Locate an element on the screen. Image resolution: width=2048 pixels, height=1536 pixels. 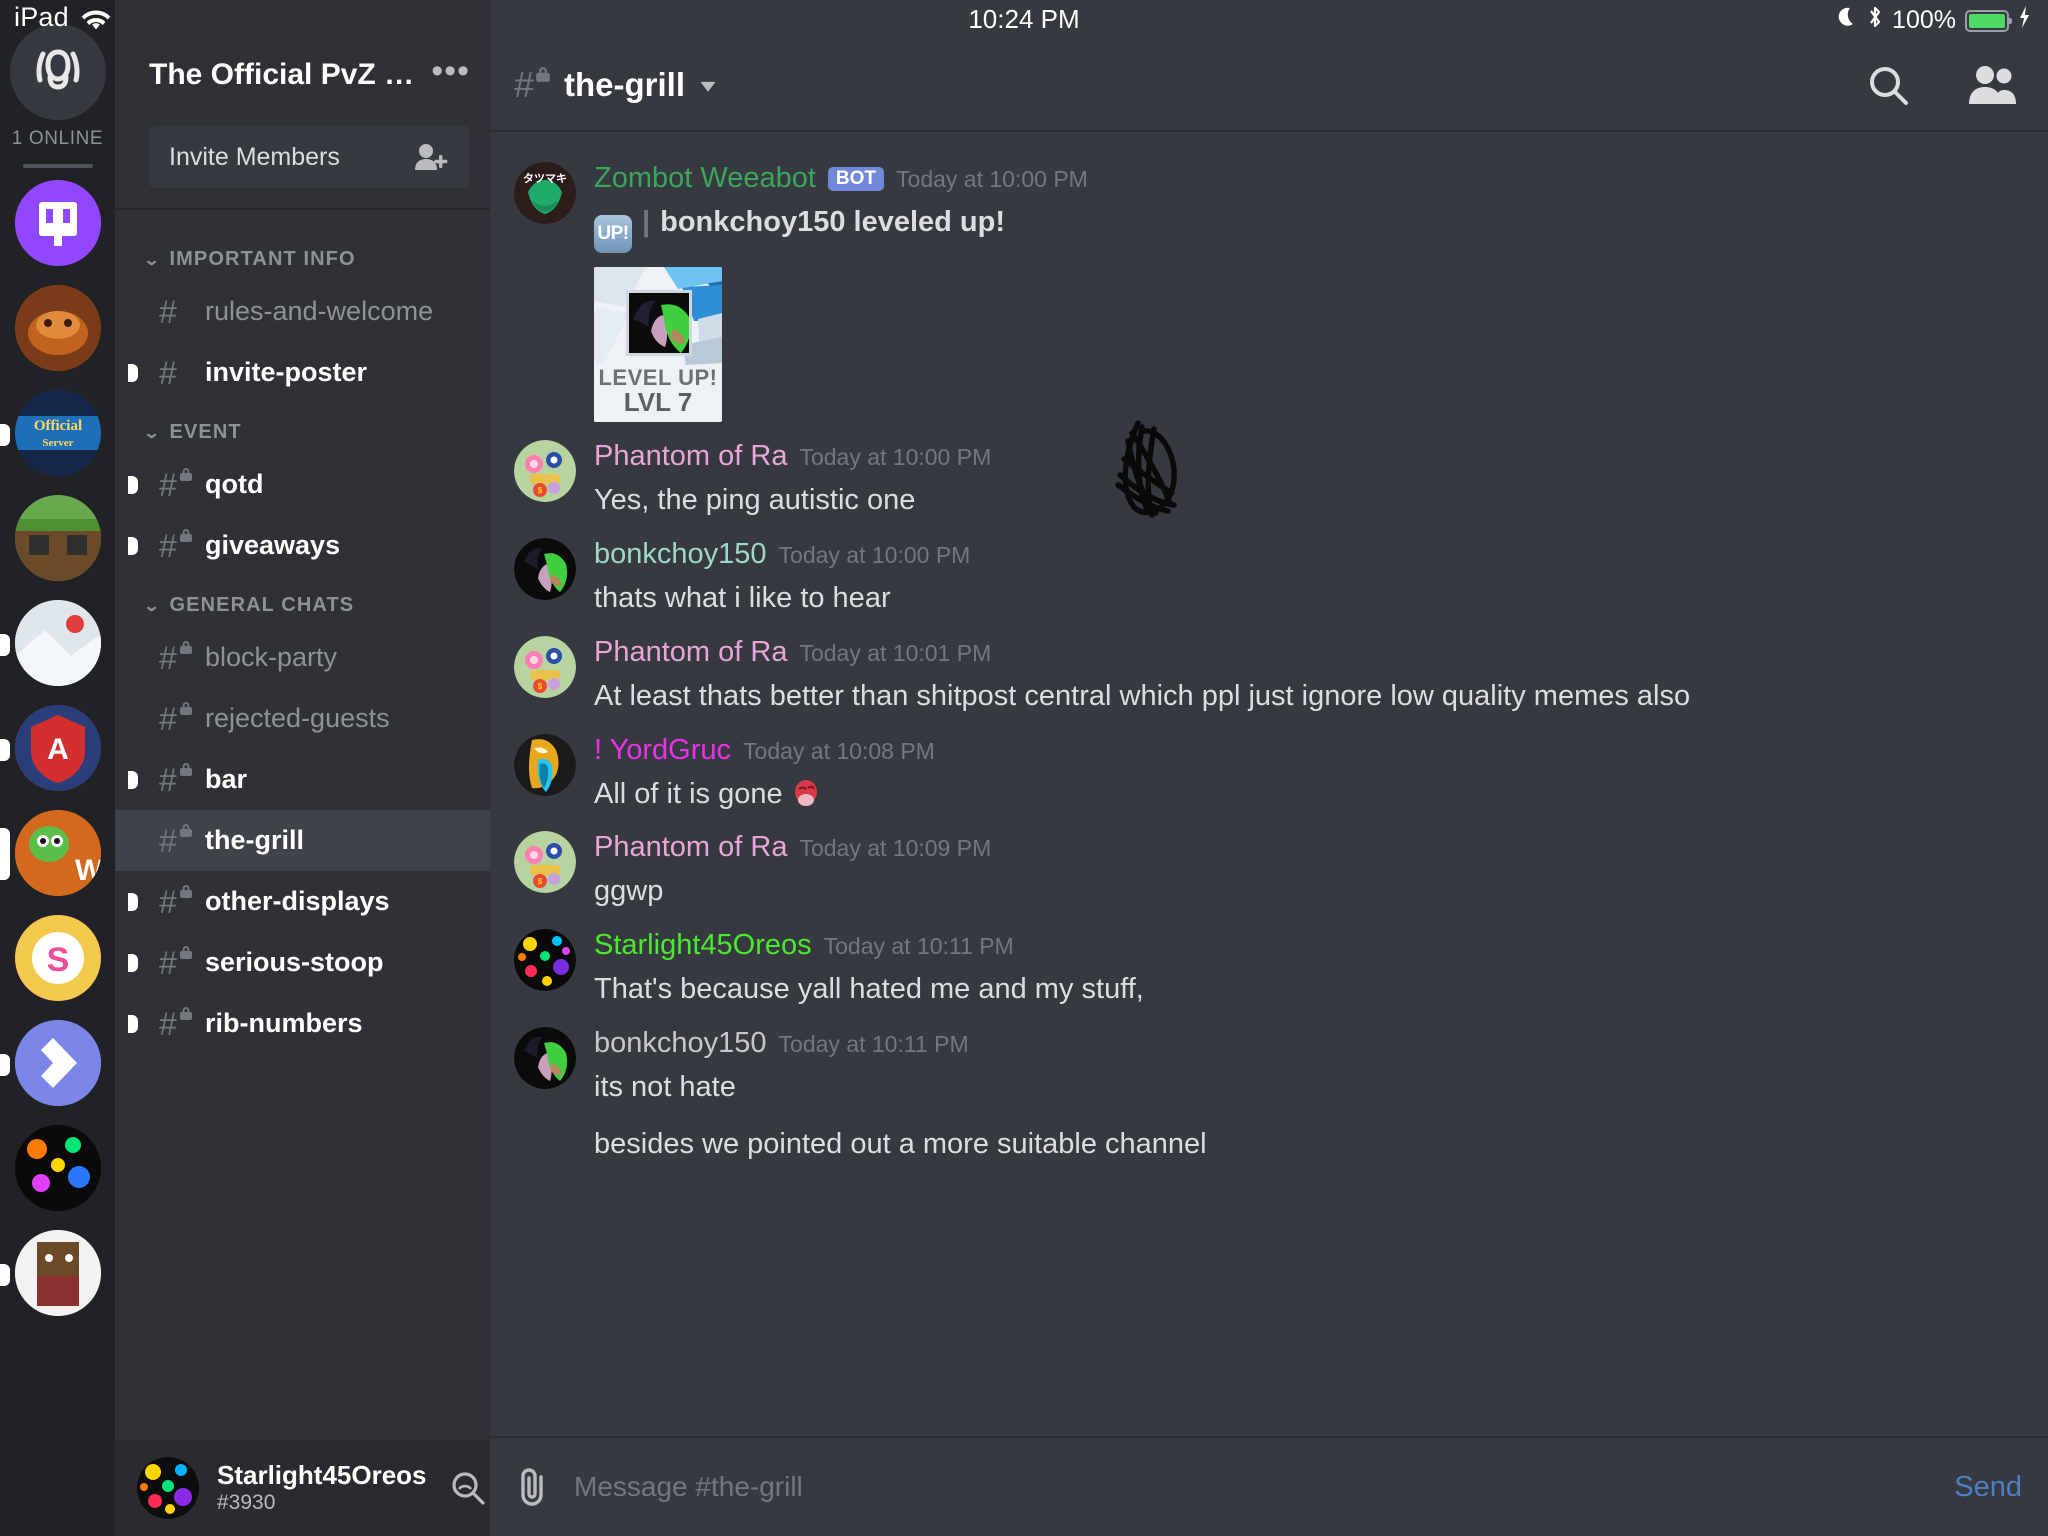
message-header: ! YordGruc Today at 10:08 PM is located at coordinates (1306, 750).